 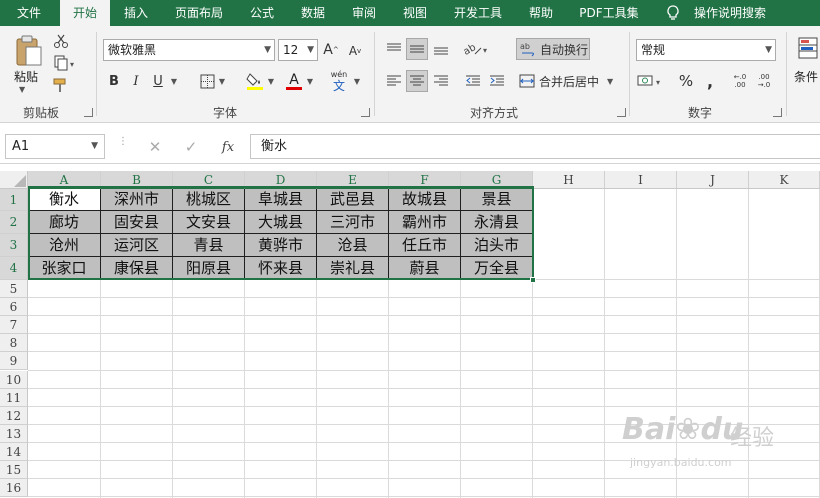 I want to click on cell-b2: 固安县, so click(x=137, y=222).